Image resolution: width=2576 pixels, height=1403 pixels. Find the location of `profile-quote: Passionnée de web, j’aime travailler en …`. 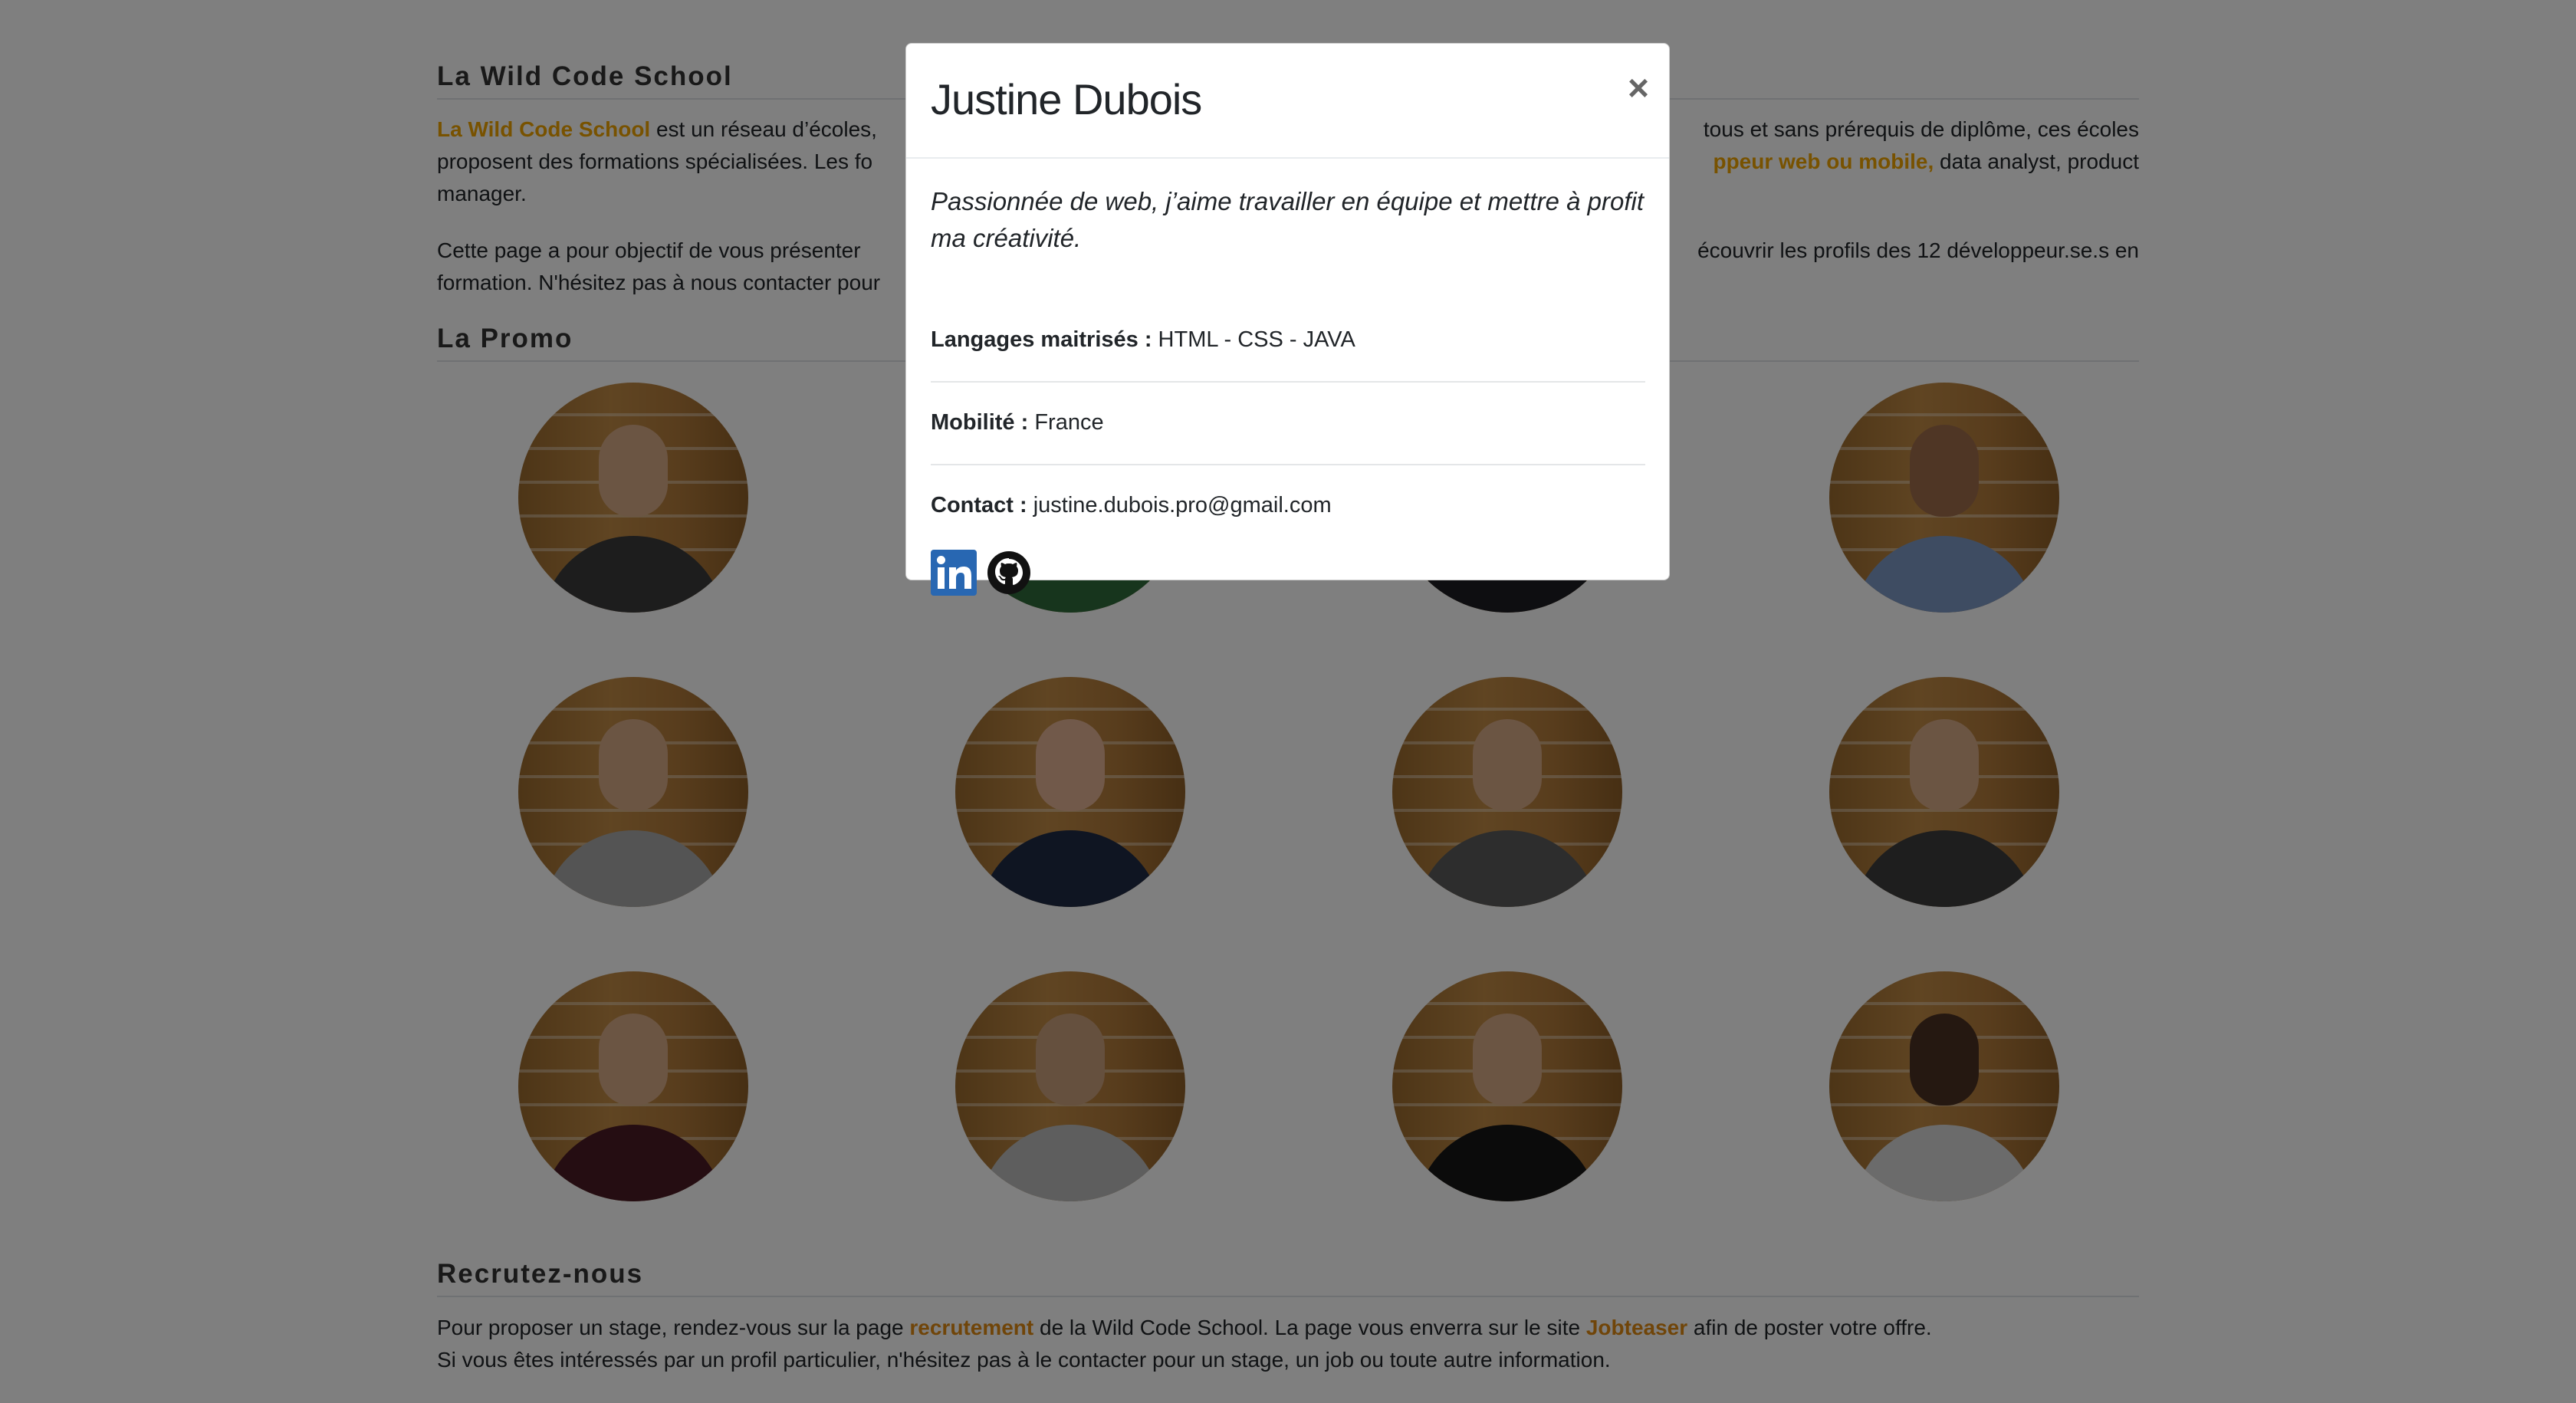

profile-quote: Passionnée de web, j’aime travailler en … is located at coordinates (1287, 219).